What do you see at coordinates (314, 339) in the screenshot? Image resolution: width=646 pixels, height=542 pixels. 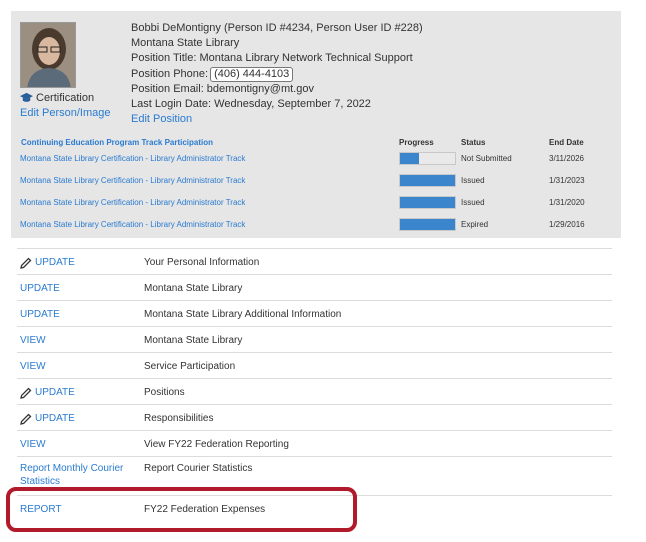 I see `action-row: VIEW Montana State Library` at bounding box center [314, 339].